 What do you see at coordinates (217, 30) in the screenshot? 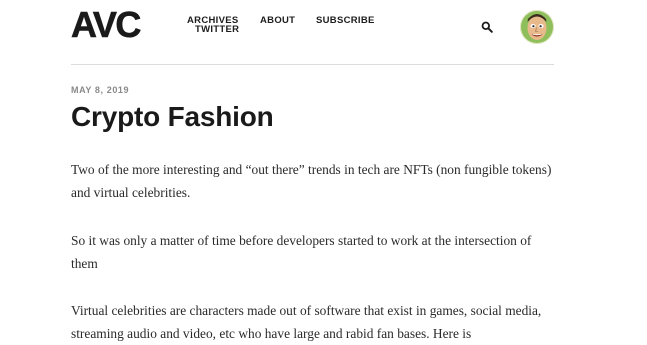
I see `nav-twitter-link: TWITTER` at bounding box center [217, 30].